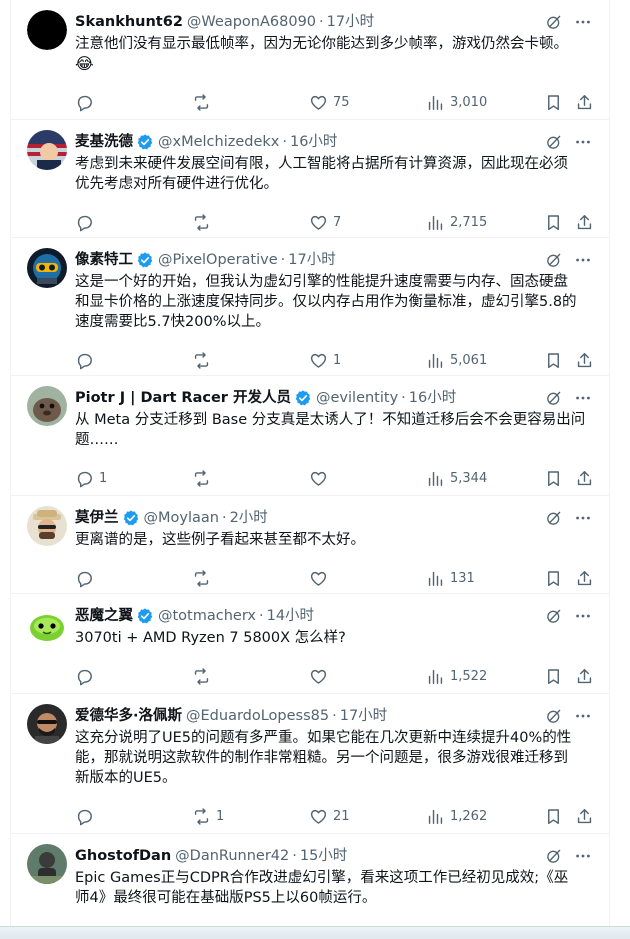 This screenshot has height=939, width=630. Describe the element at coordinates (123, 856) in the screenshot. I see `display-name: GhostofDan` at that location.